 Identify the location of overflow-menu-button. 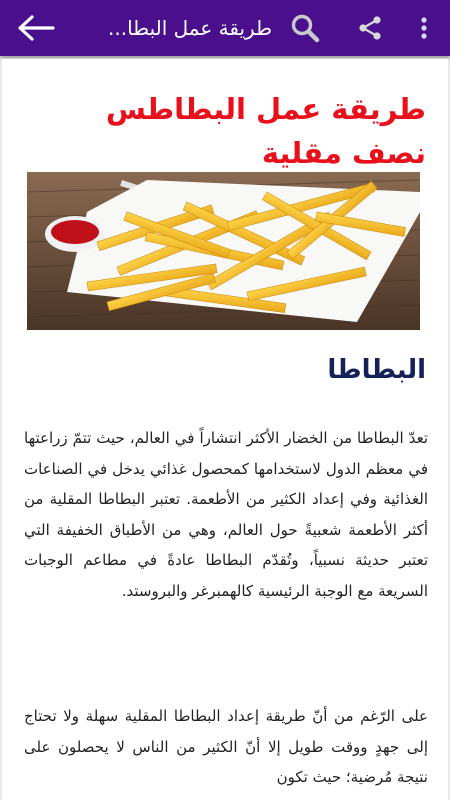
(424, 28).